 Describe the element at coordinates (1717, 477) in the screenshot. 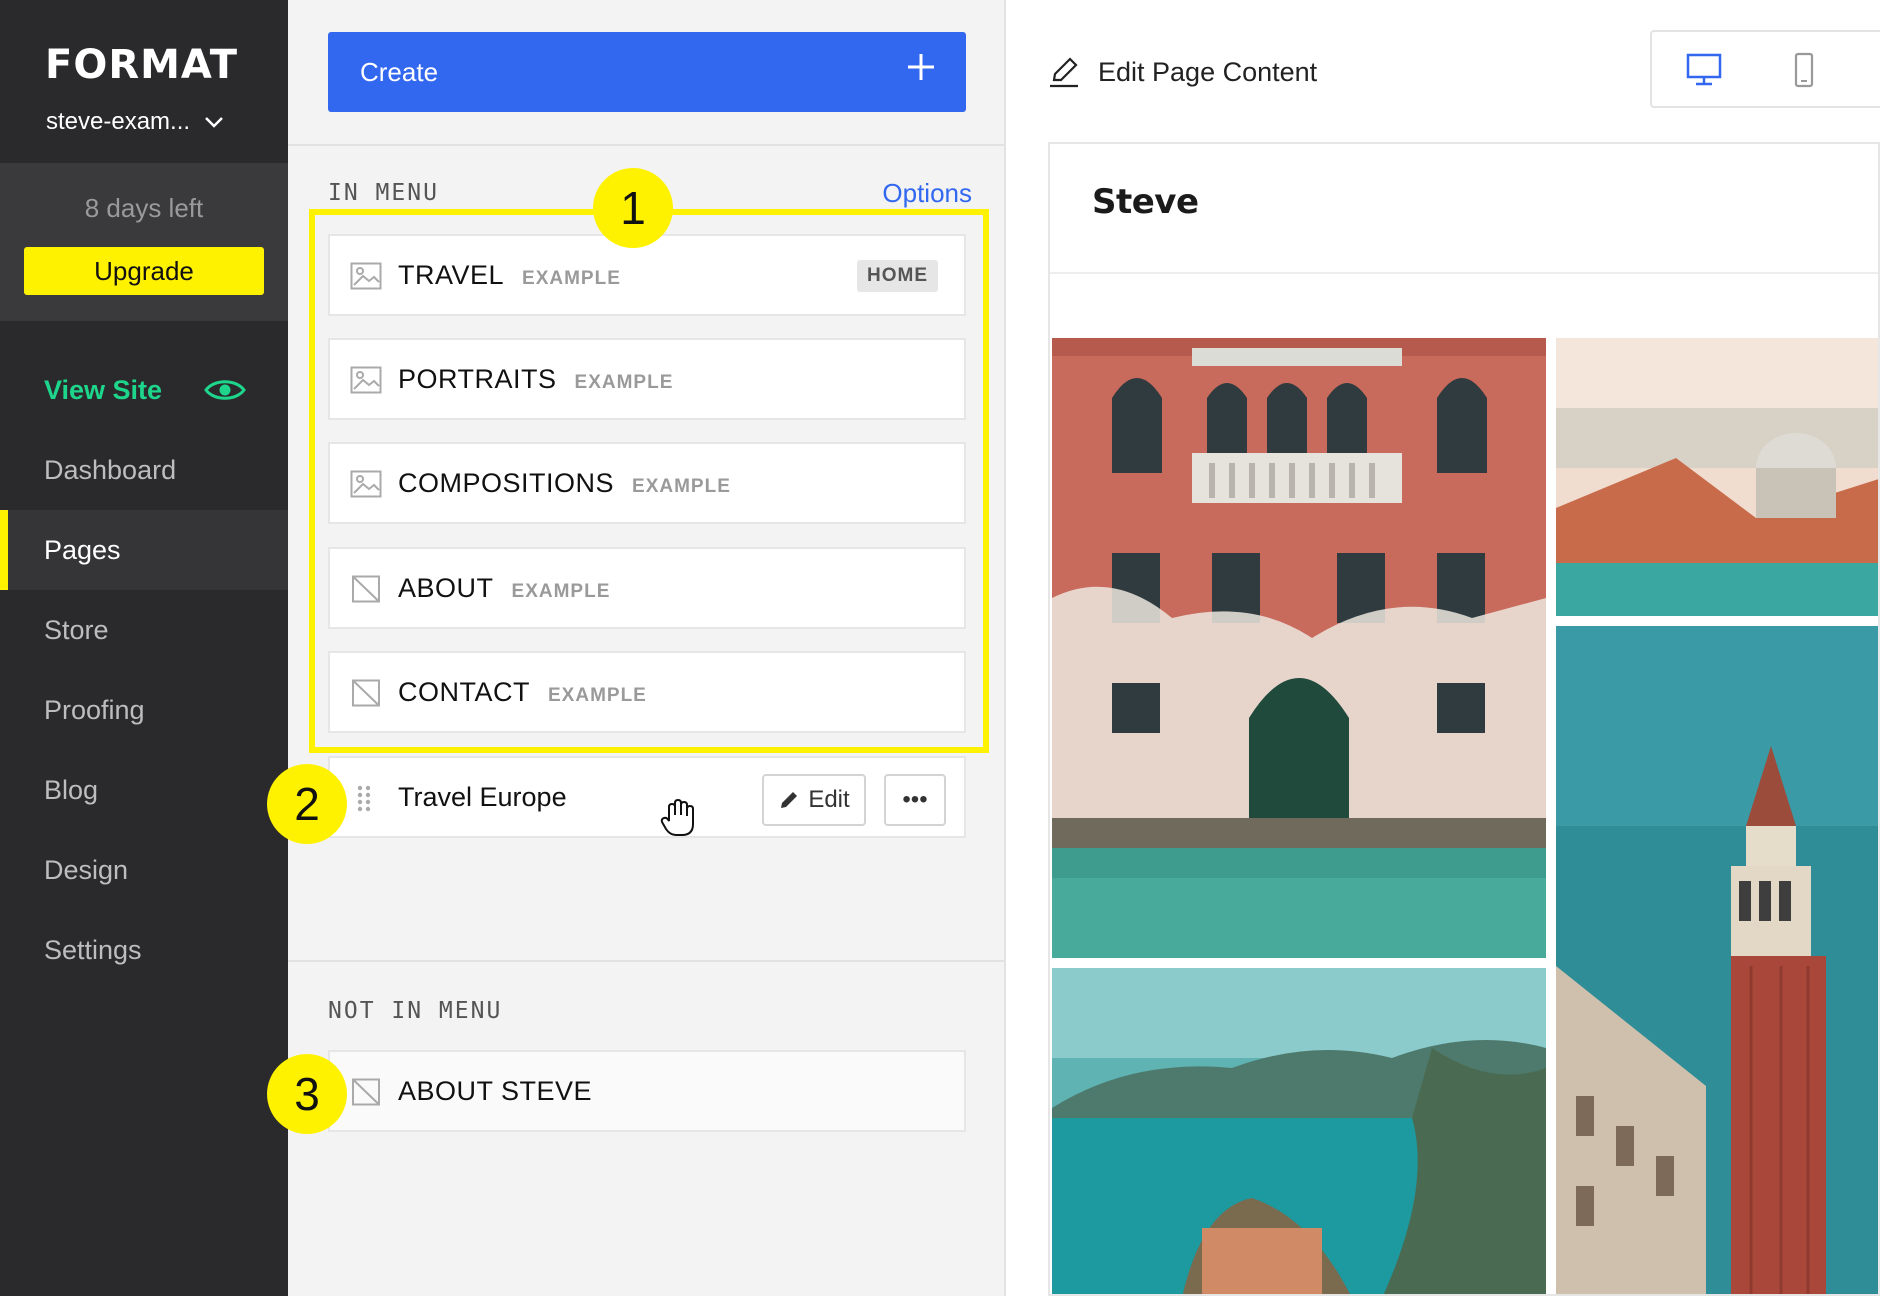

I see `photo-venice-aerial` at that location.